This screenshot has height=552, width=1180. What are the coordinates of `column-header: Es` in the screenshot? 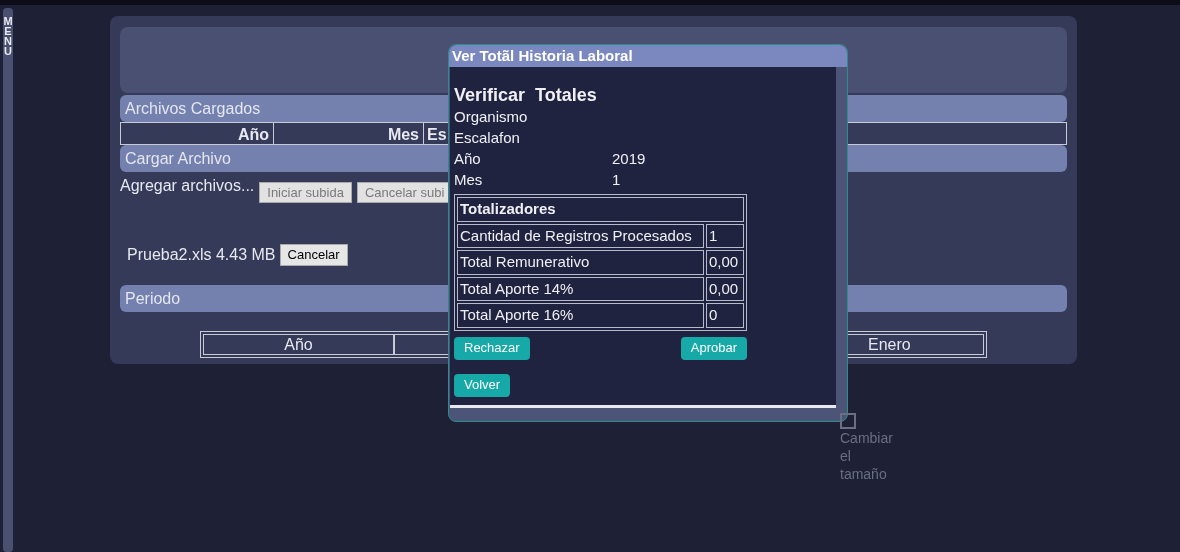 It's located at (436, 134).